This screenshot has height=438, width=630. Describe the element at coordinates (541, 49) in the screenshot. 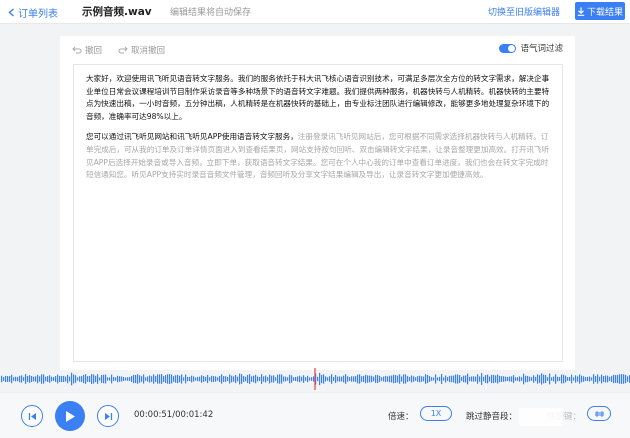

I see `filler-filter-label: 语气词过滤` at that location.